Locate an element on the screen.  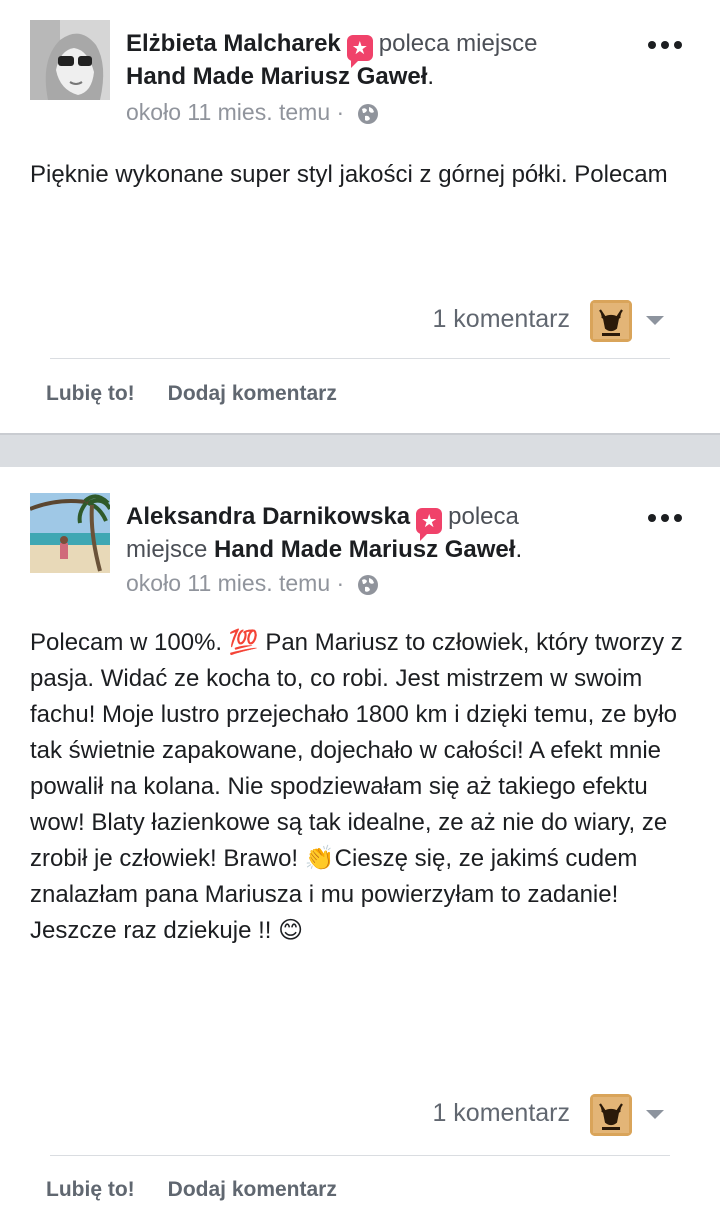
author-name: Elżbieta Malcharek is located at coordinates (233, 43).